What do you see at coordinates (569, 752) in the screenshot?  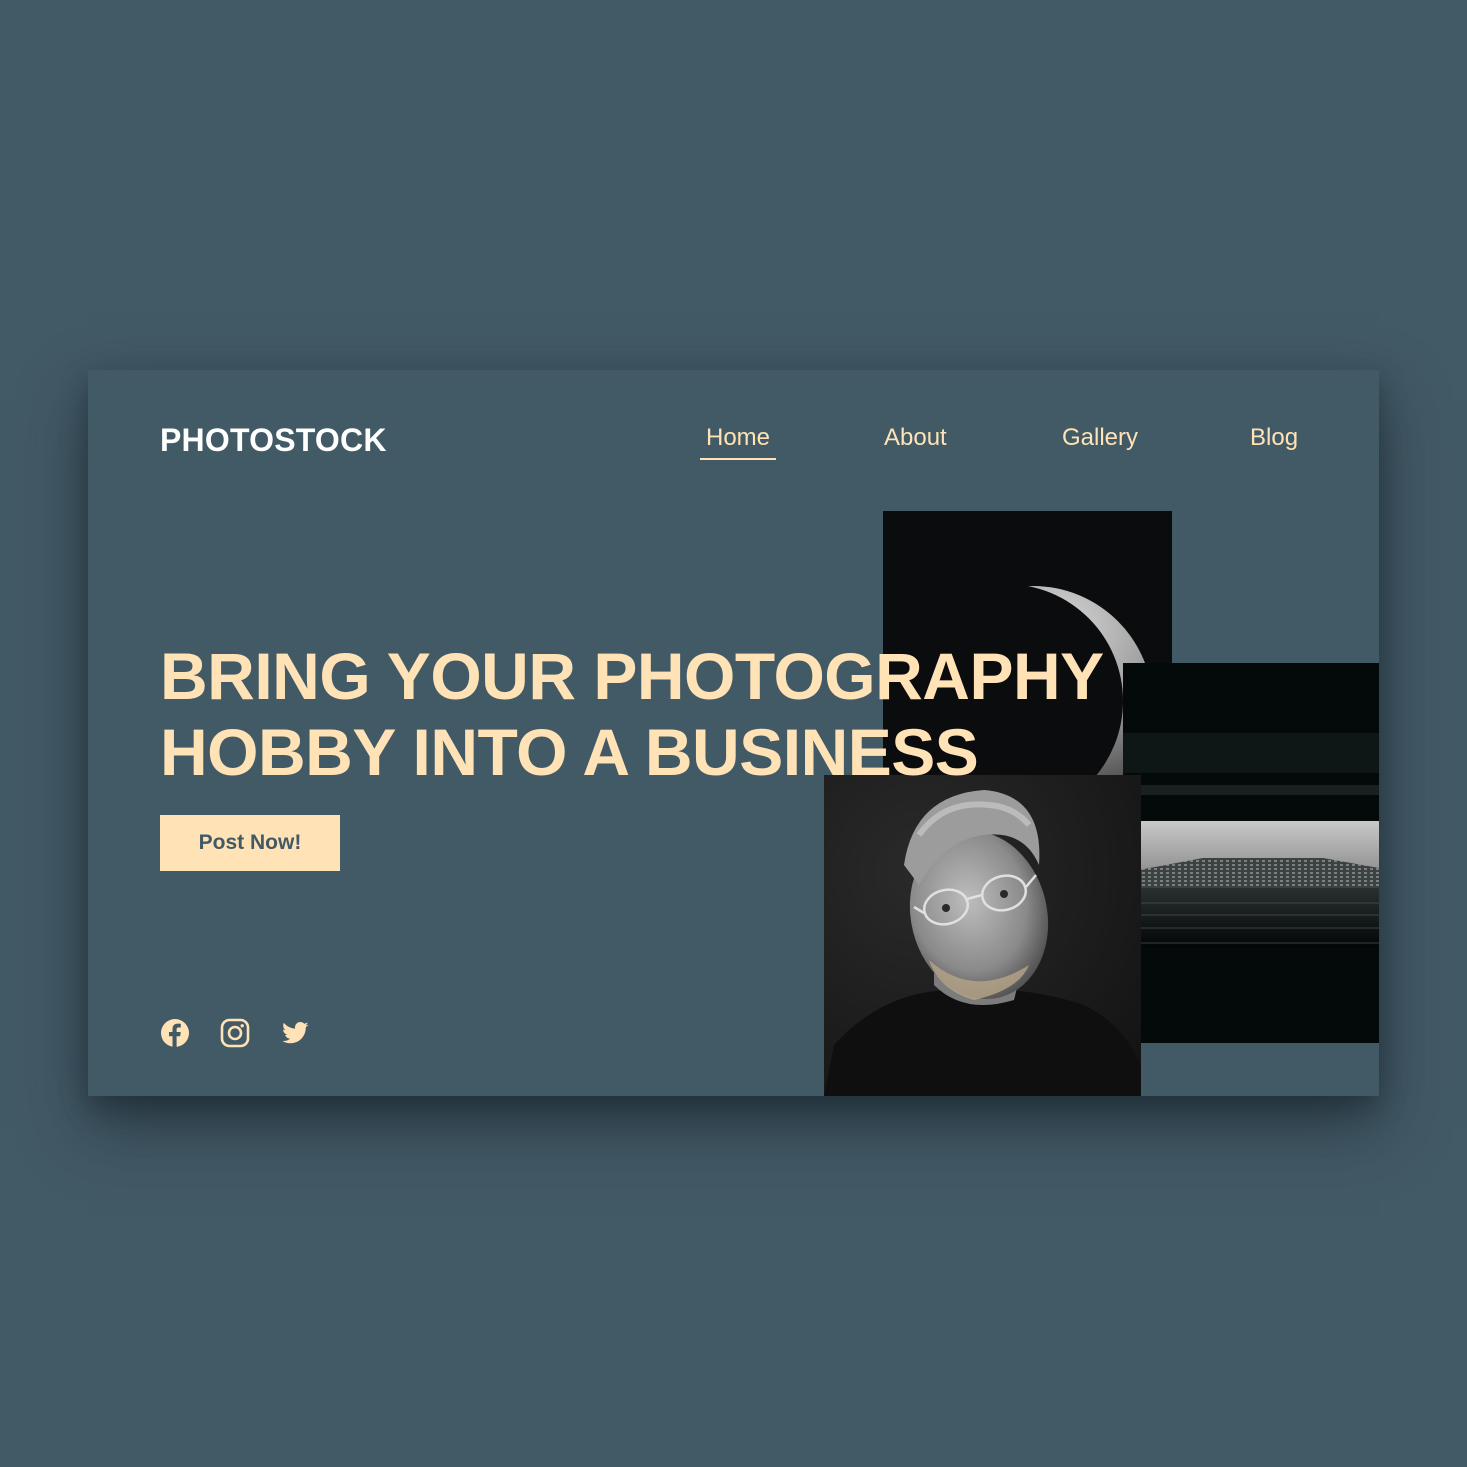 I see `hero-headline-line-2: HOBBY INTO A BUSINESS` at bounding box center [569, 752].